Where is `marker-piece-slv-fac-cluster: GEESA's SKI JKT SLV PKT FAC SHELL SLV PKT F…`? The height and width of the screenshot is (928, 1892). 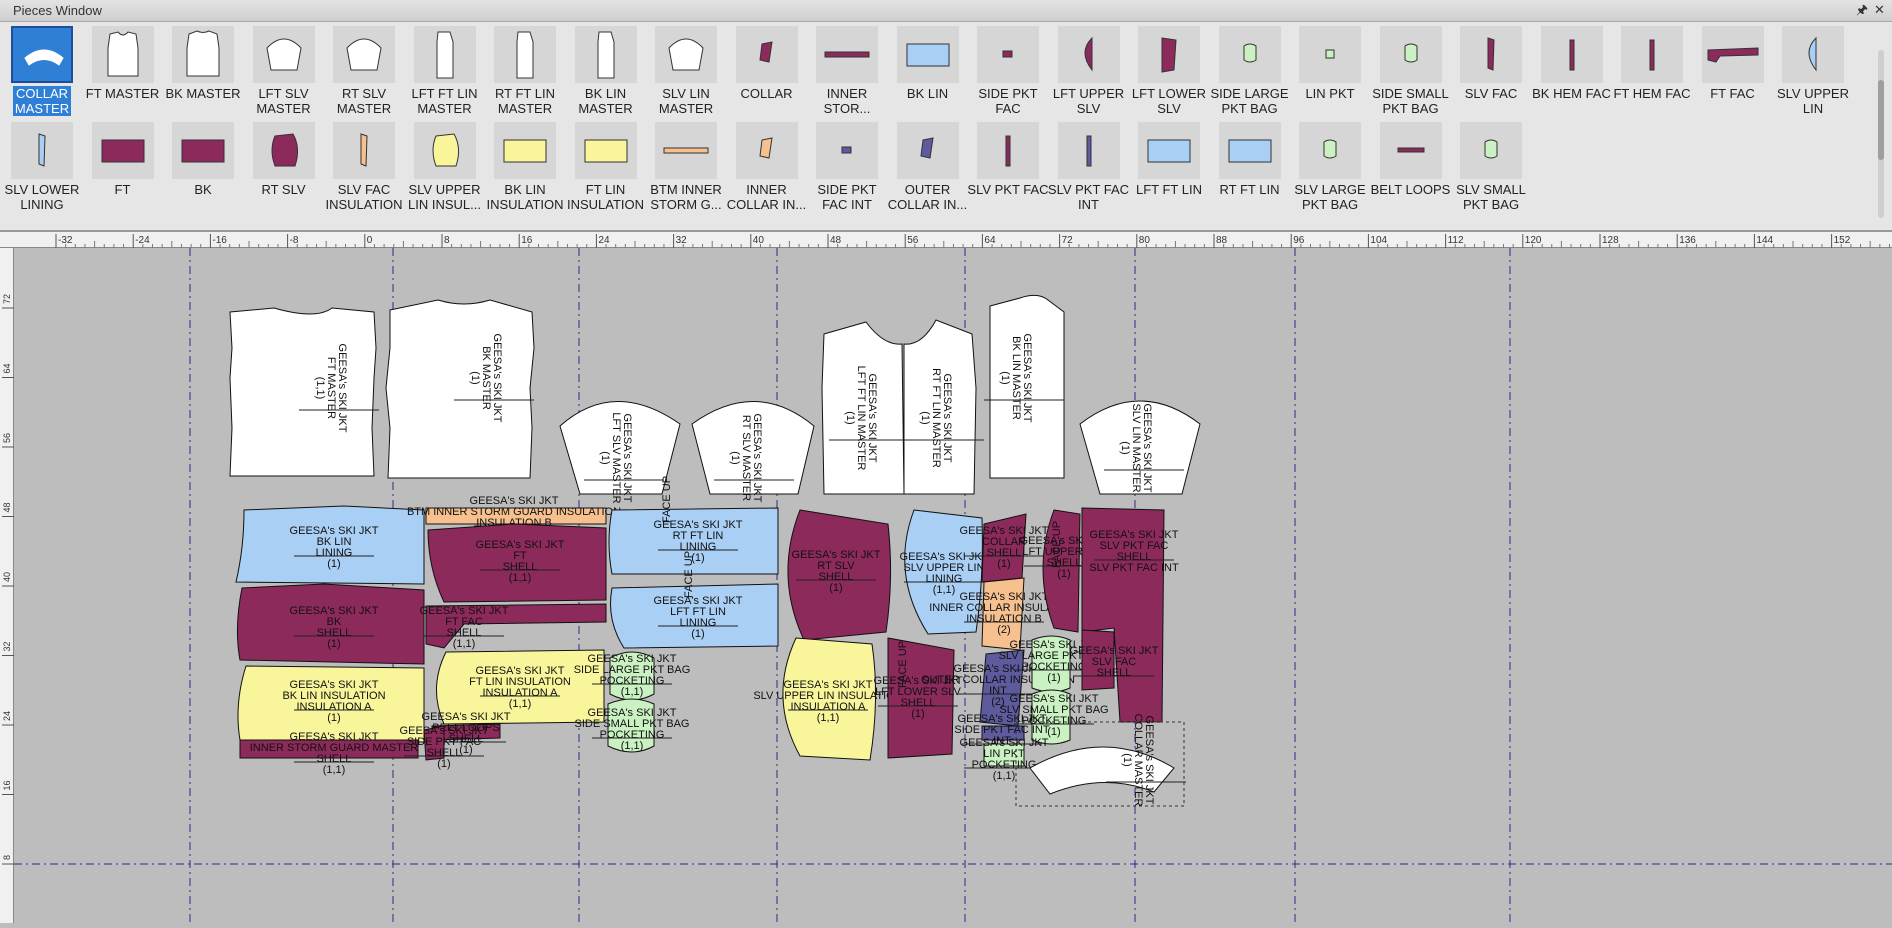 marker-piece-slv-fac-cluster: GEESA's SKI JKT SLV PKT FAC SHELL SLV PKT F… is located at coordinates (1130, 615).